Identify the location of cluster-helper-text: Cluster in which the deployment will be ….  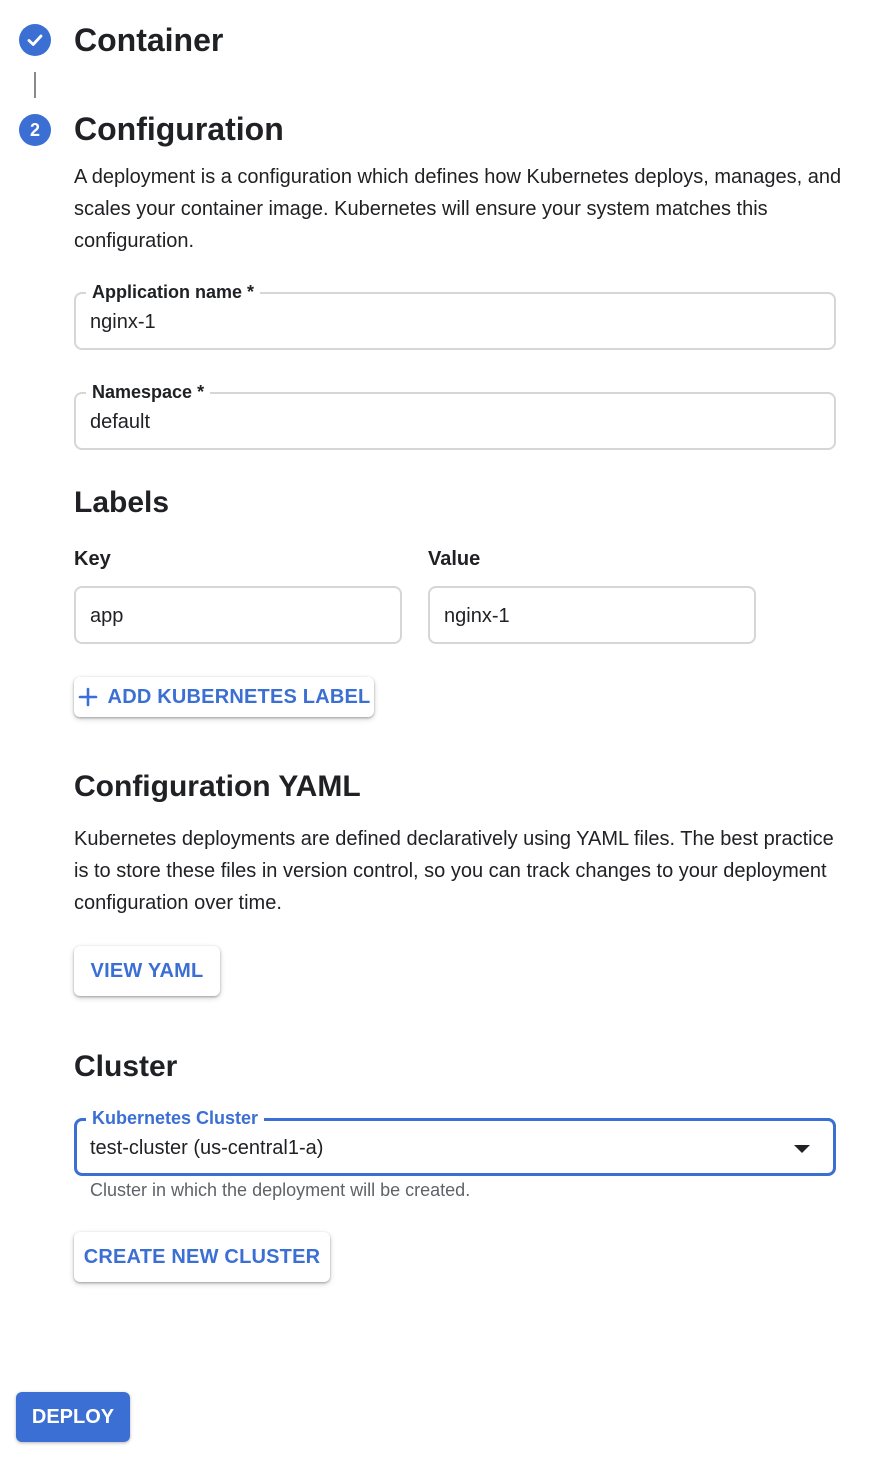
(280, 1190).